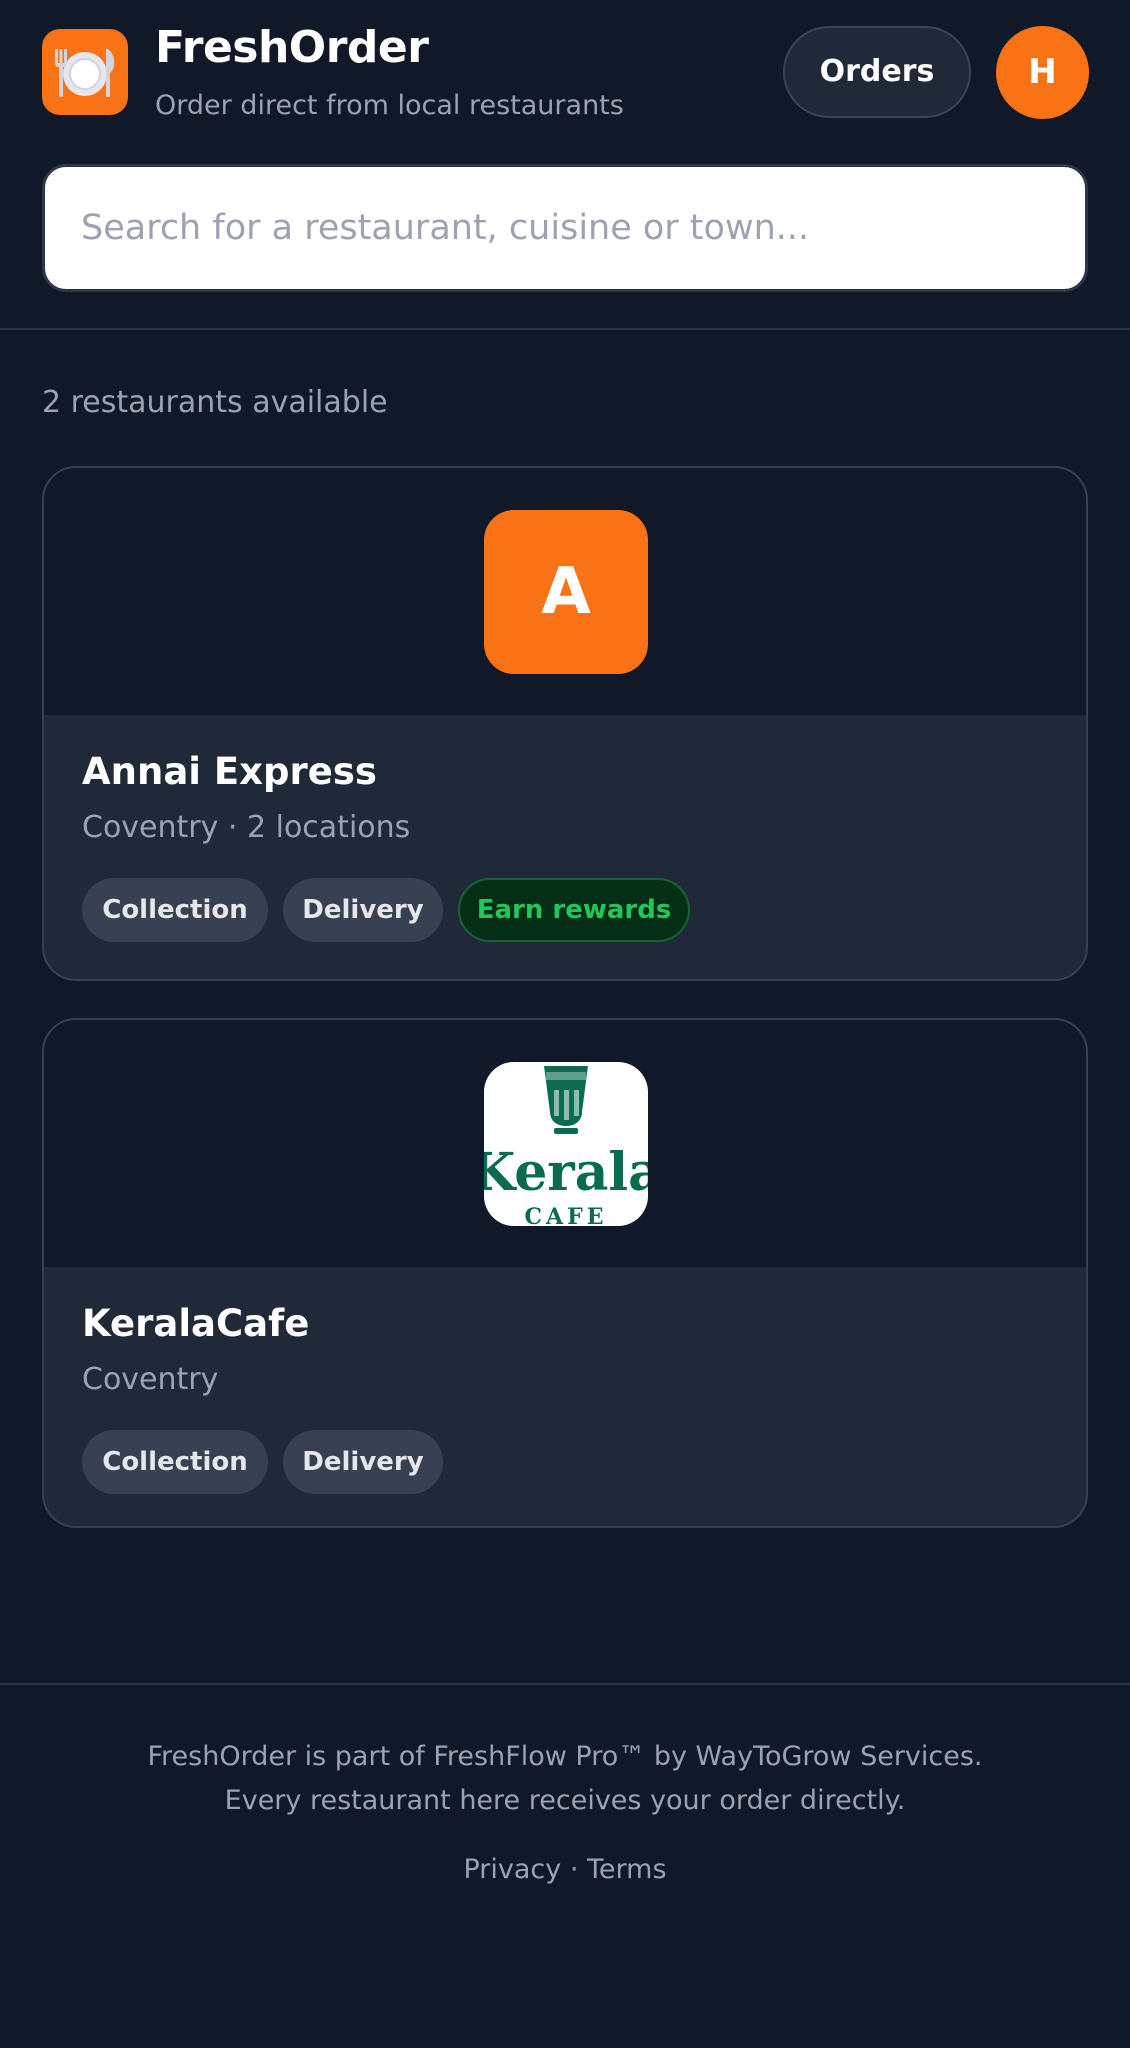 The height and width of the screenshot is (2048, 1130). What do you see at coordinates (574, 910) in the screenshot?
I see `tag-earn-rewards: Earn rewards` at bounding box center [574, 910].